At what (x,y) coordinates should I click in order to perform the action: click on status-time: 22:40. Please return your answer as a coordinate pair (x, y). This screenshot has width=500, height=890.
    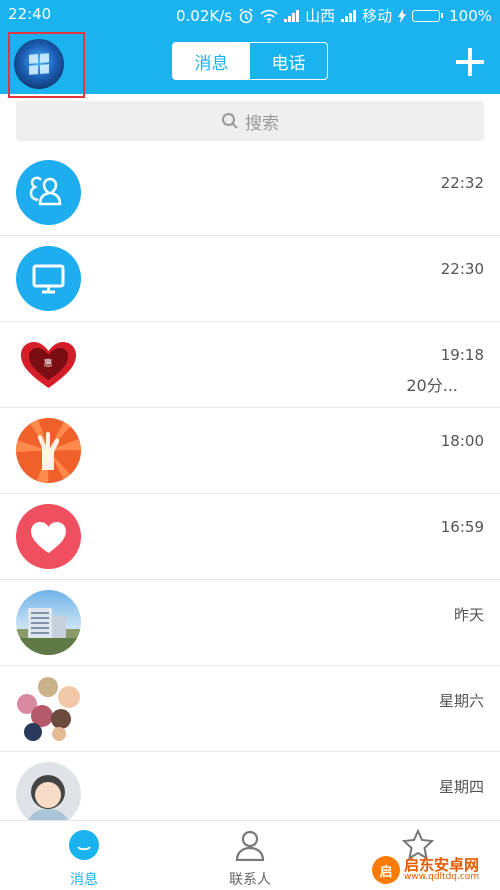
    Looking at the image, I should click on (30, 14).